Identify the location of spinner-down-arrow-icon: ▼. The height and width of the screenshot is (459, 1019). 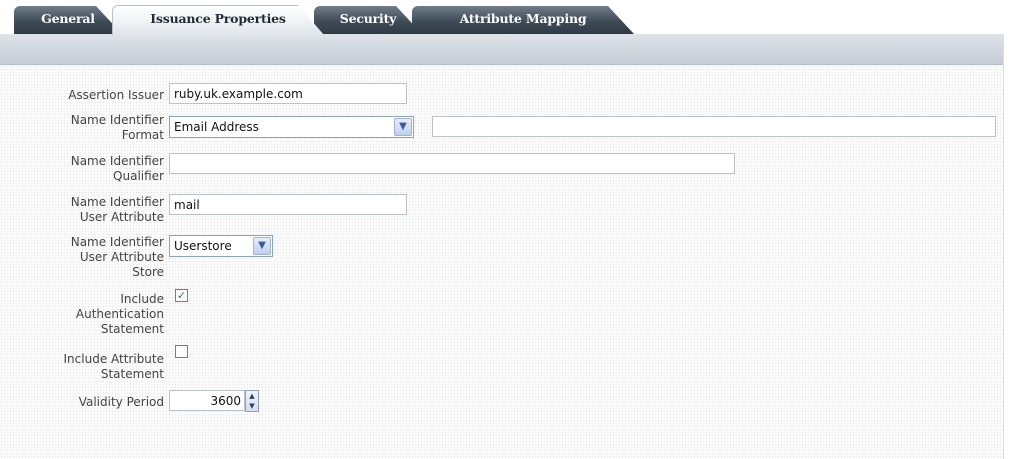
(252, 406).